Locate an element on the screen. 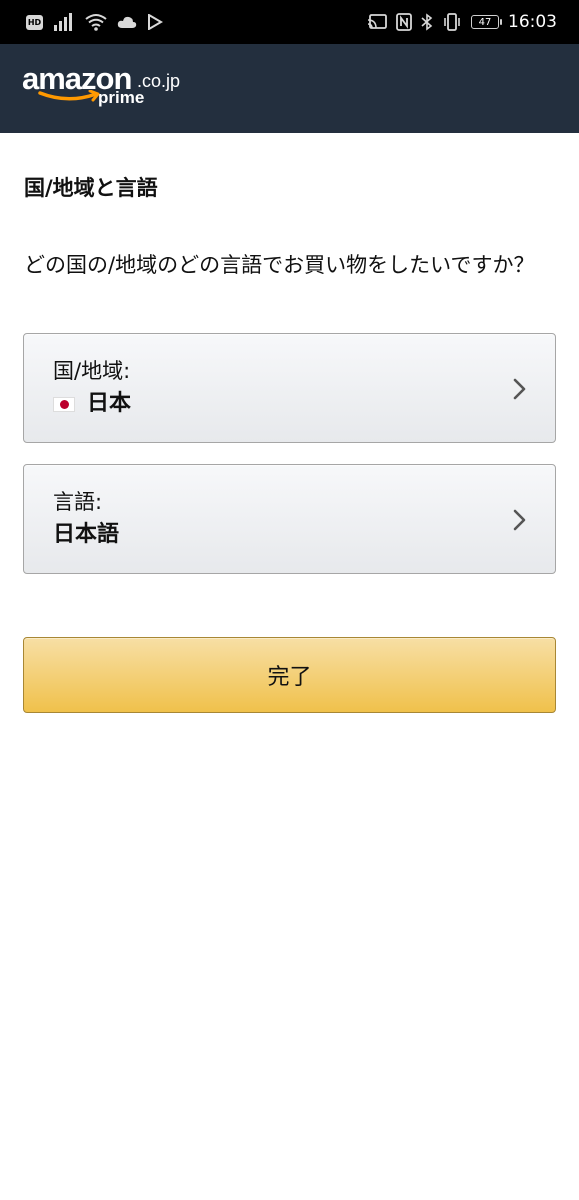 Image resolution: width=579 pixels, height=1200 pixels. country-label: 国/地域: is located at coordinates (92, 371).